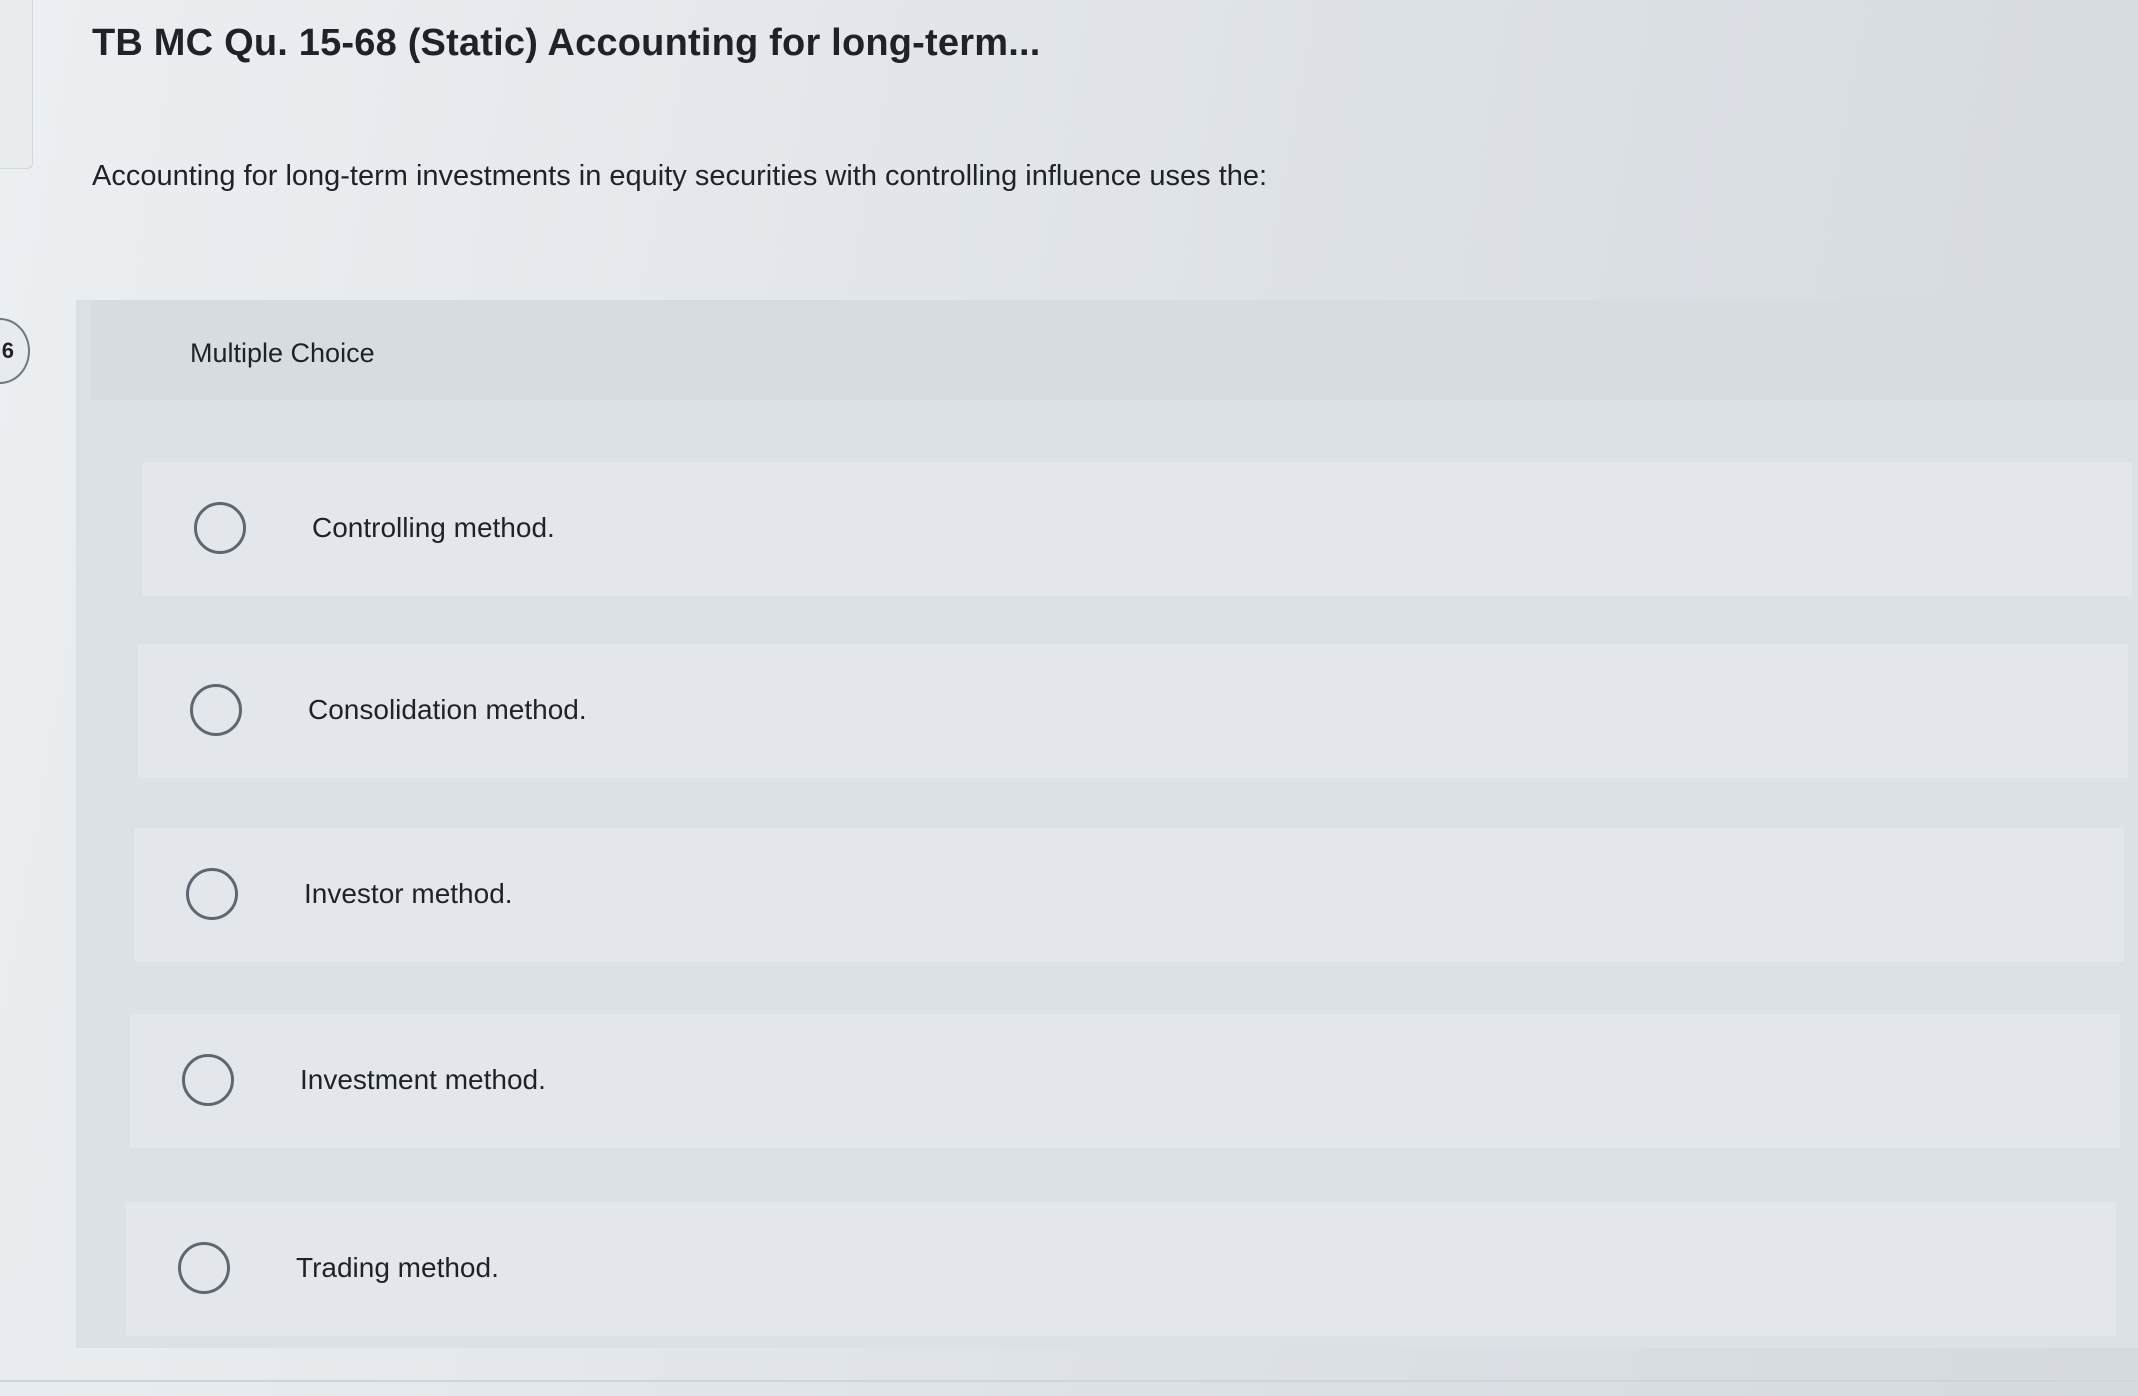  I want to click on choice-label: Investor method., so click(408, 893).